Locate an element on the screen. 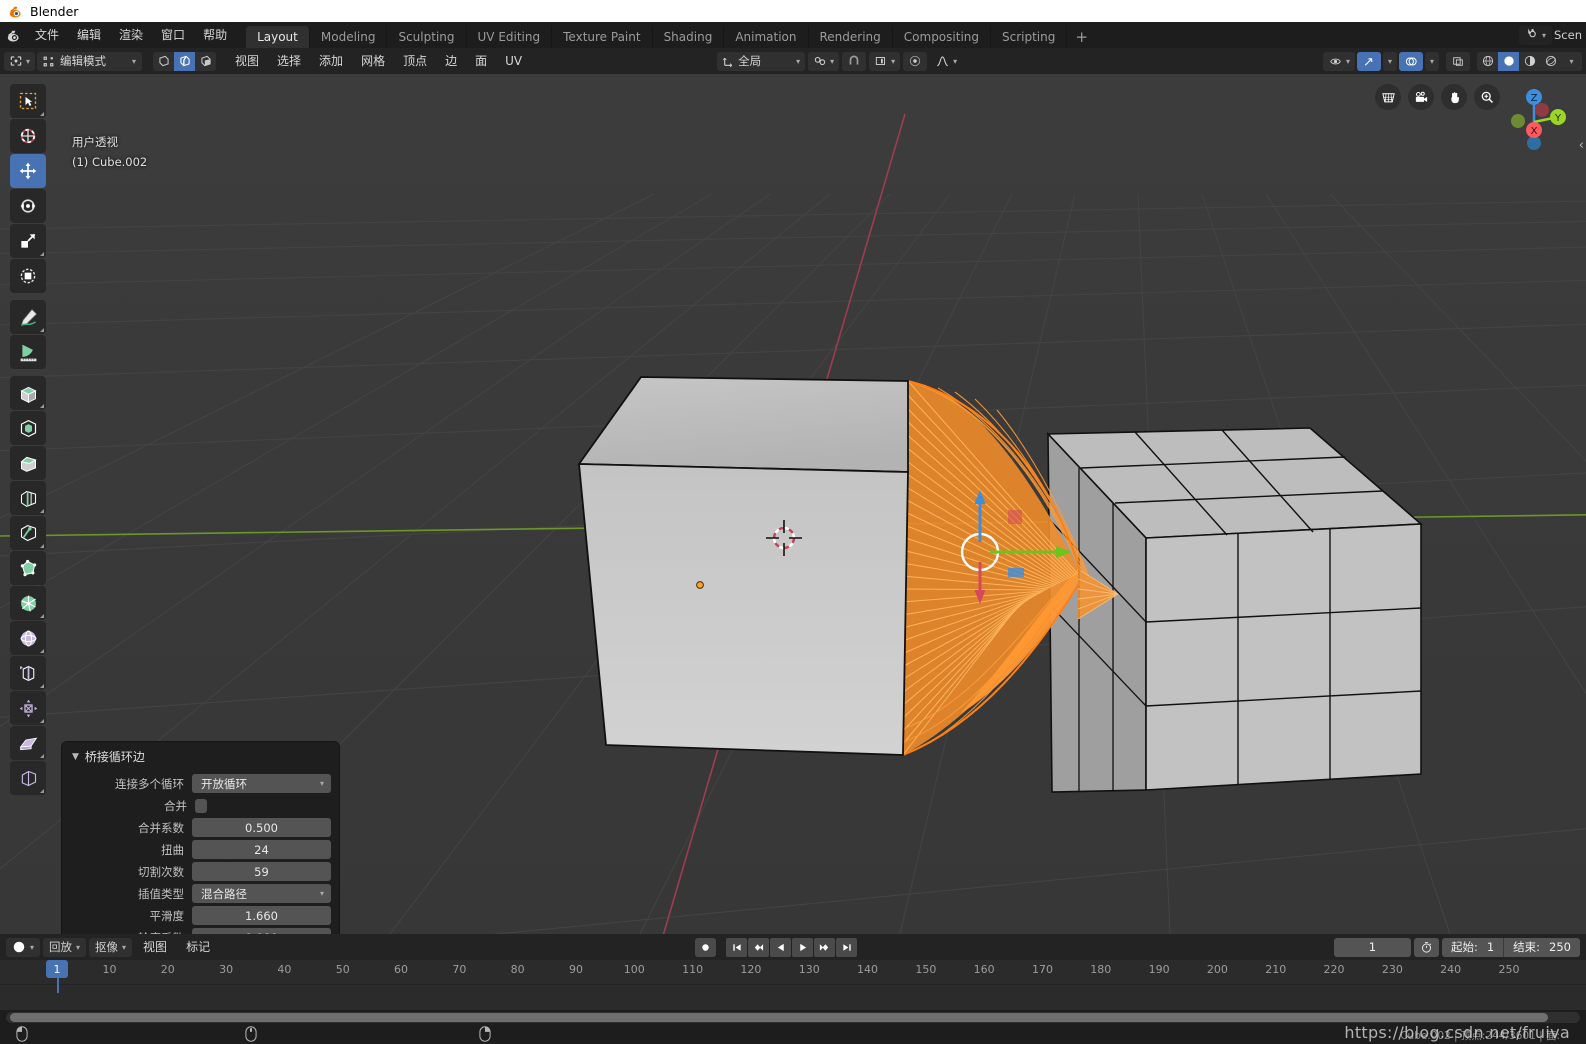  overlays-options-button: ▾ is located at coordinates (1431, 61).